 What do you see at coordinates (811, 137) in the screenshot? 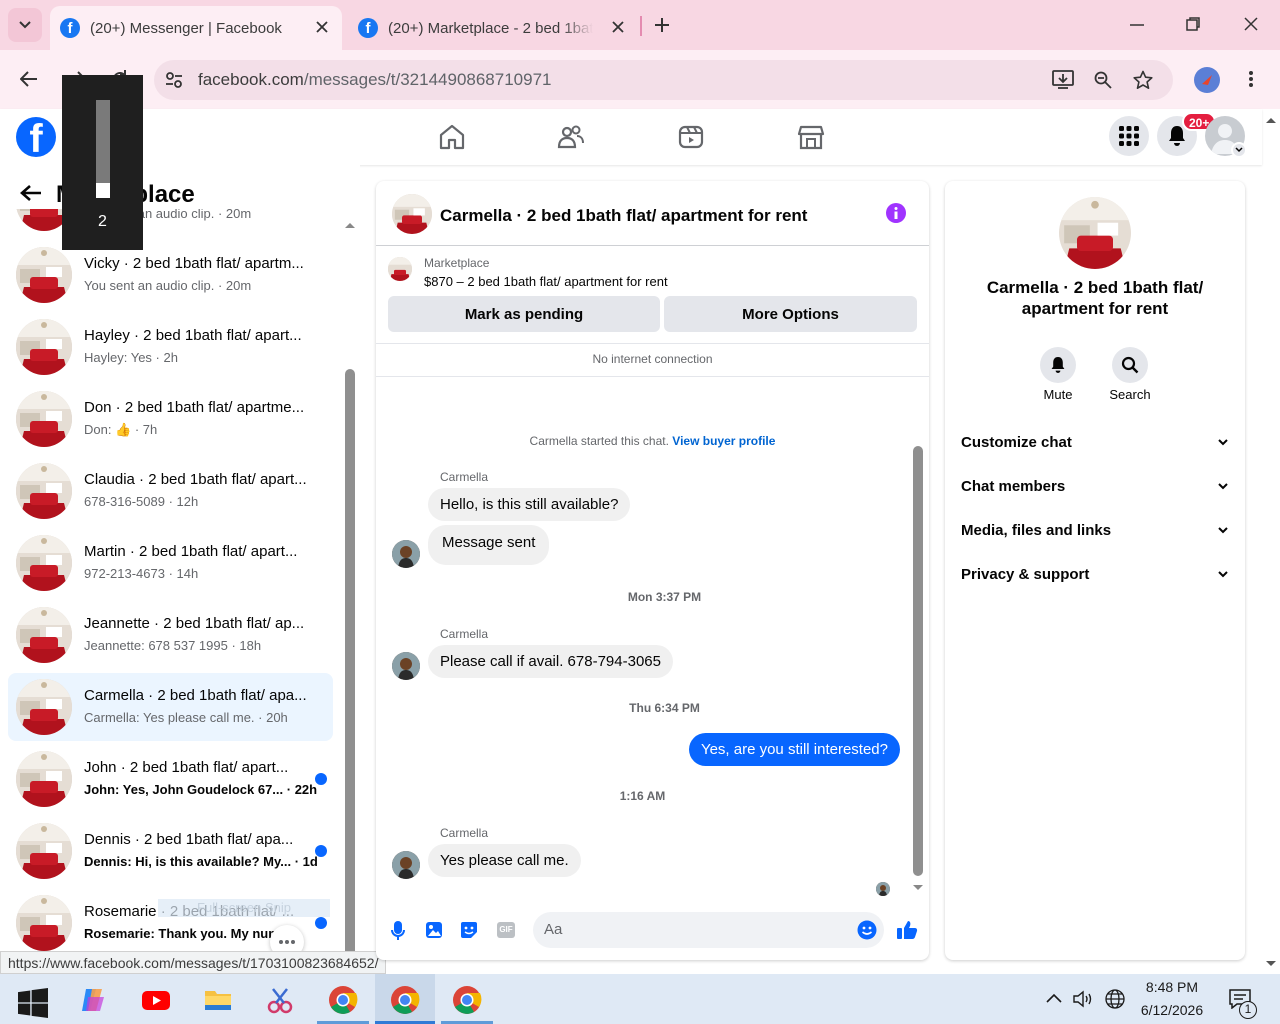
I see `marketplace-icon` at bounding box center [811, 137].